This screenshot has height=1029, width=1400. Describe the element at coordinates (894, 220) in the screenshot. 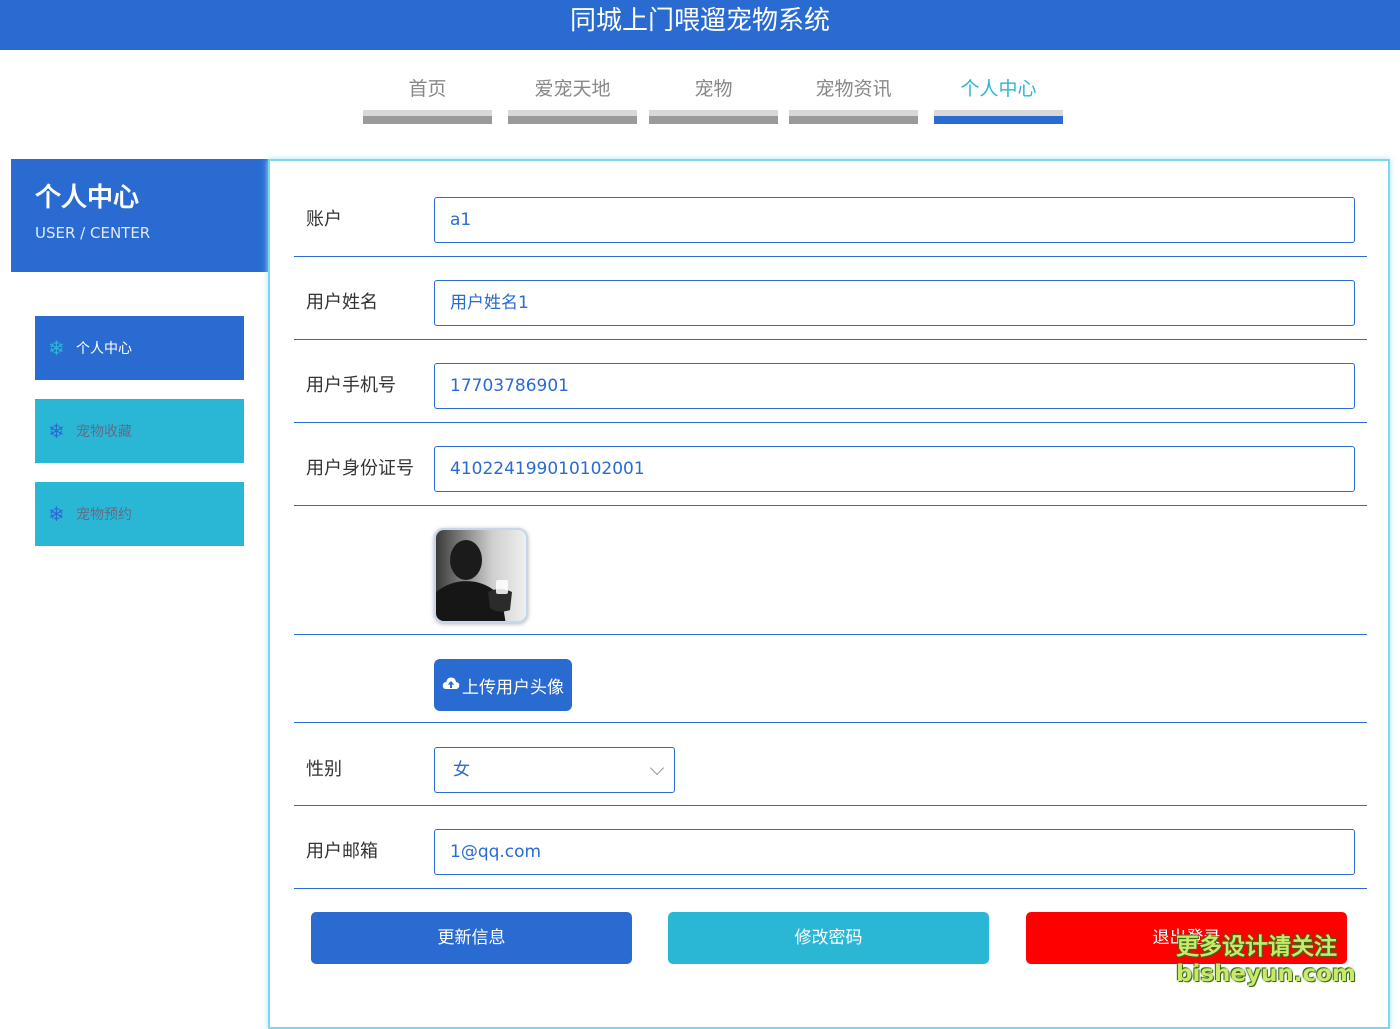

I see `account-input: a1` at that location.